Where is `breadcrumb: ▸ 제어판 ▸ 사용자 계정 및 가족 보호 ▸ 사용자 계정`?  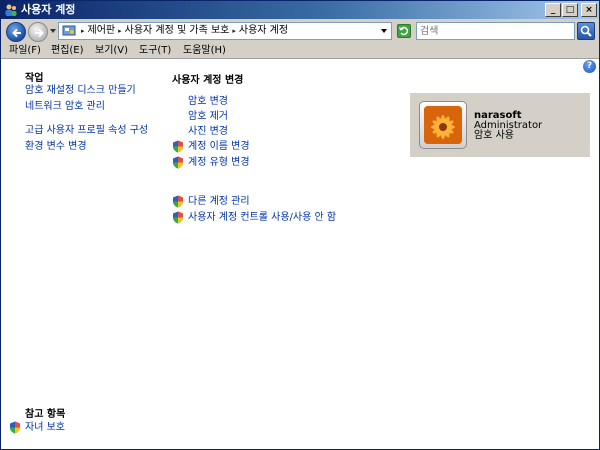
breadcrumb: ▸ 제어판 ▸ 사용자 계정 및 가족 보호 ▸ 사용자 계정 is located at coordinates (186, 31).